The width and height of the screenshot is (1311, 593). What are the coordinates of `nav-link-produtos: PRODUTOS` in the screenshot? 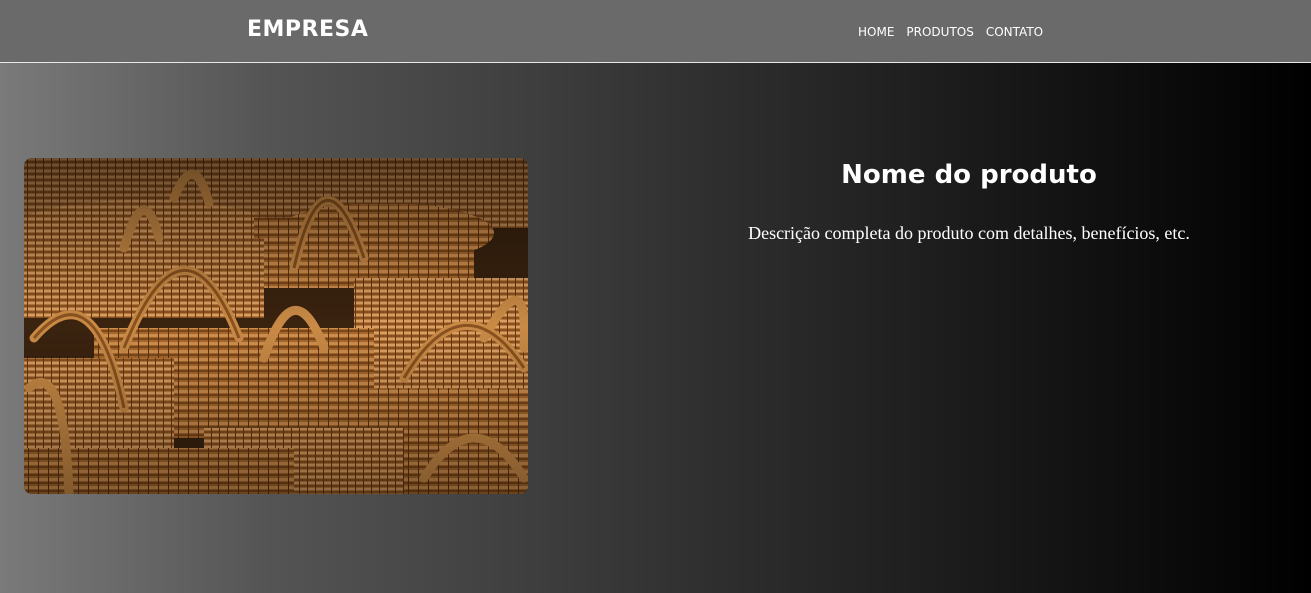 It's located at (939, 32).